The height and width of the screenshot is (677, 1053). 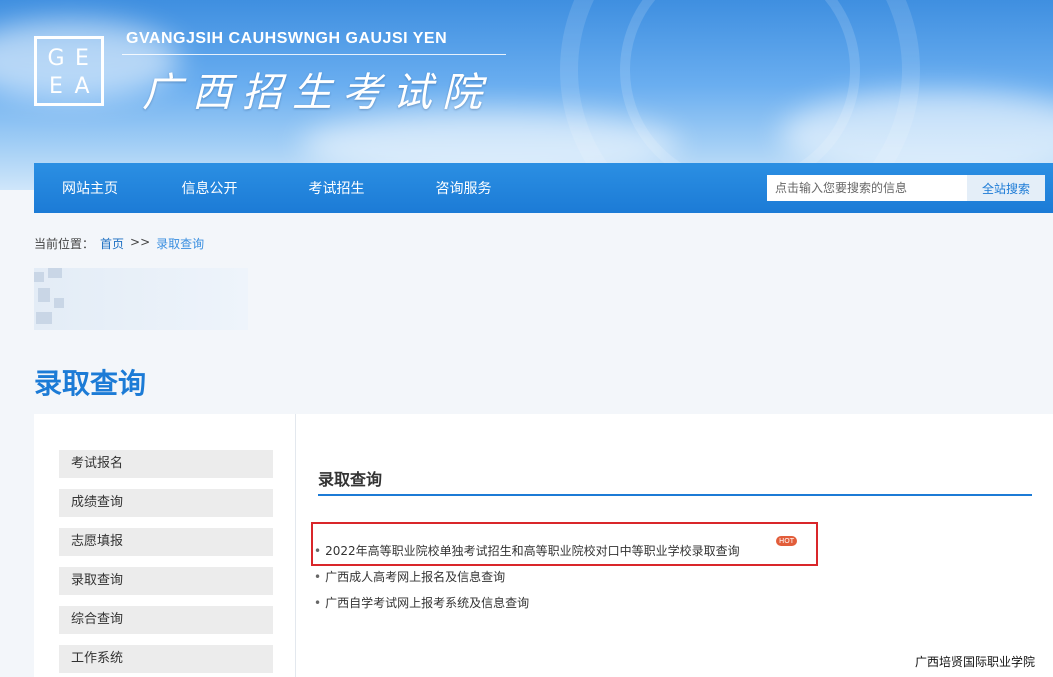 What do you see at coordinates (675, 495) in the screenshot?
I see `section-divider` at bounding box center [675, 495].